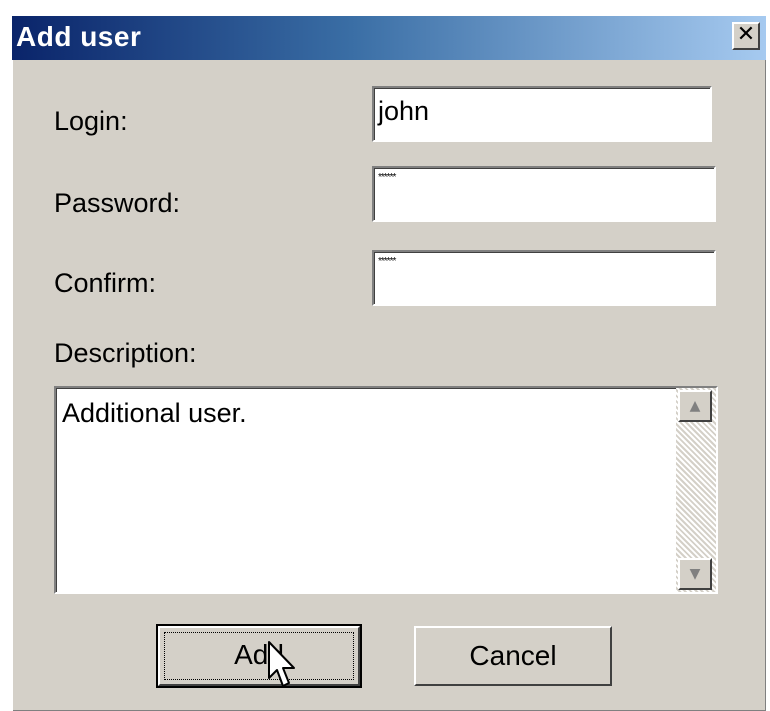 The image size is (770, 711). I want to click on window-title: Add user, so click(79, 36).